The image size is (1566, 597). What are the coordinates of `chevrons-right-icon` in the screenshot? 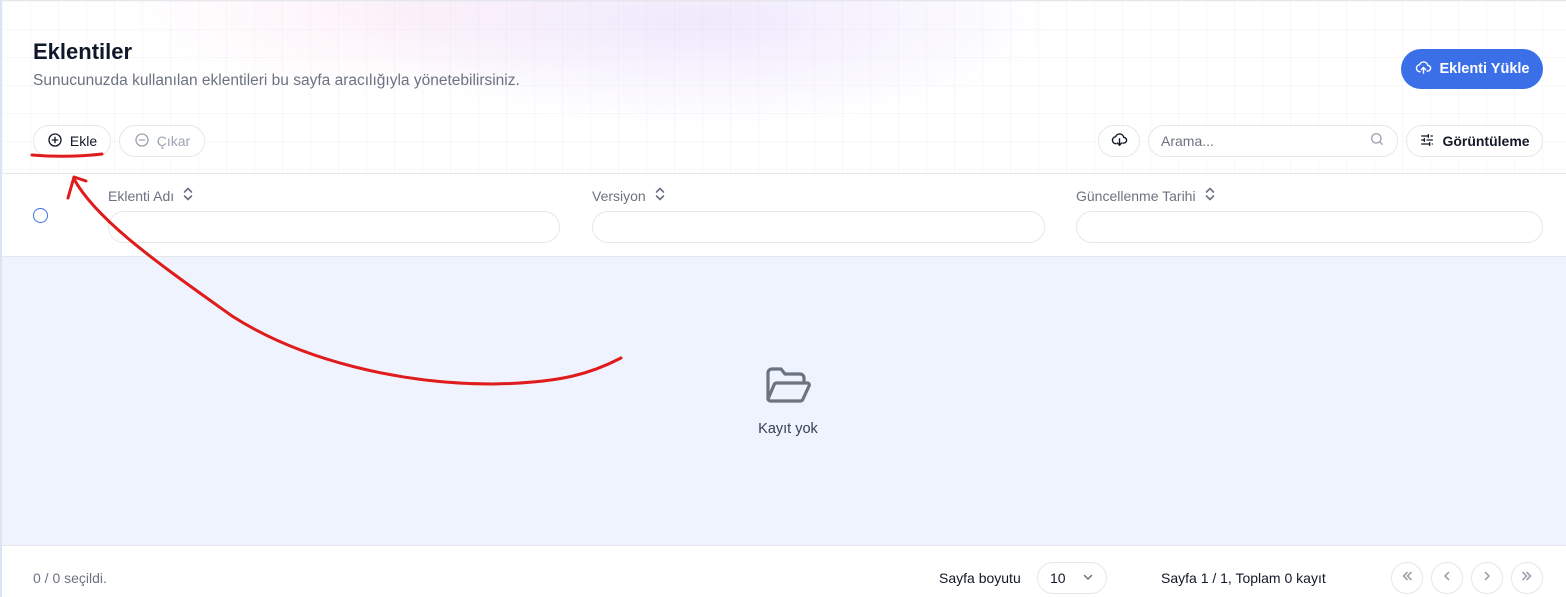 It's located at (1527, 578).